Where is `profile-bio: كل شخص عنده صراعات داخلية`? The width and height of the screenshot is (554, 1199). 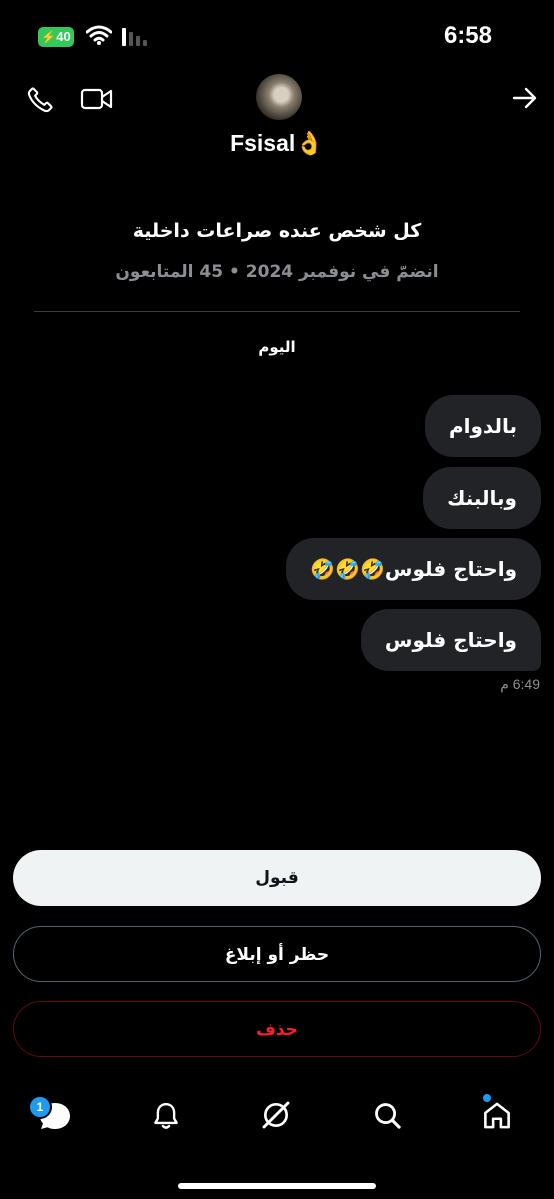 profile-bio: كل شخص عنده صراعات داخلية is located at coordinates (277, 231).